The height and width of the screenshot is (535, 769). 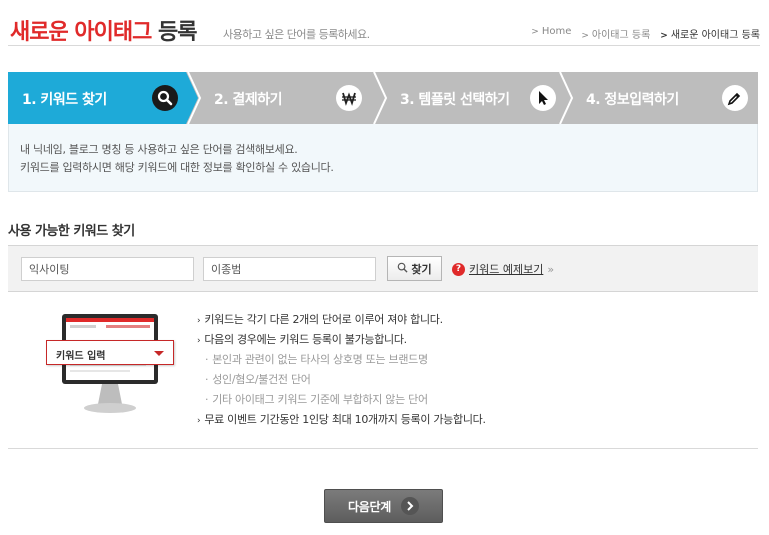 What do you see at coordinates (64, 100) in the screenshot?
I see `step-label: 1. 키워드 찾기` at bounding box center [64, 100].